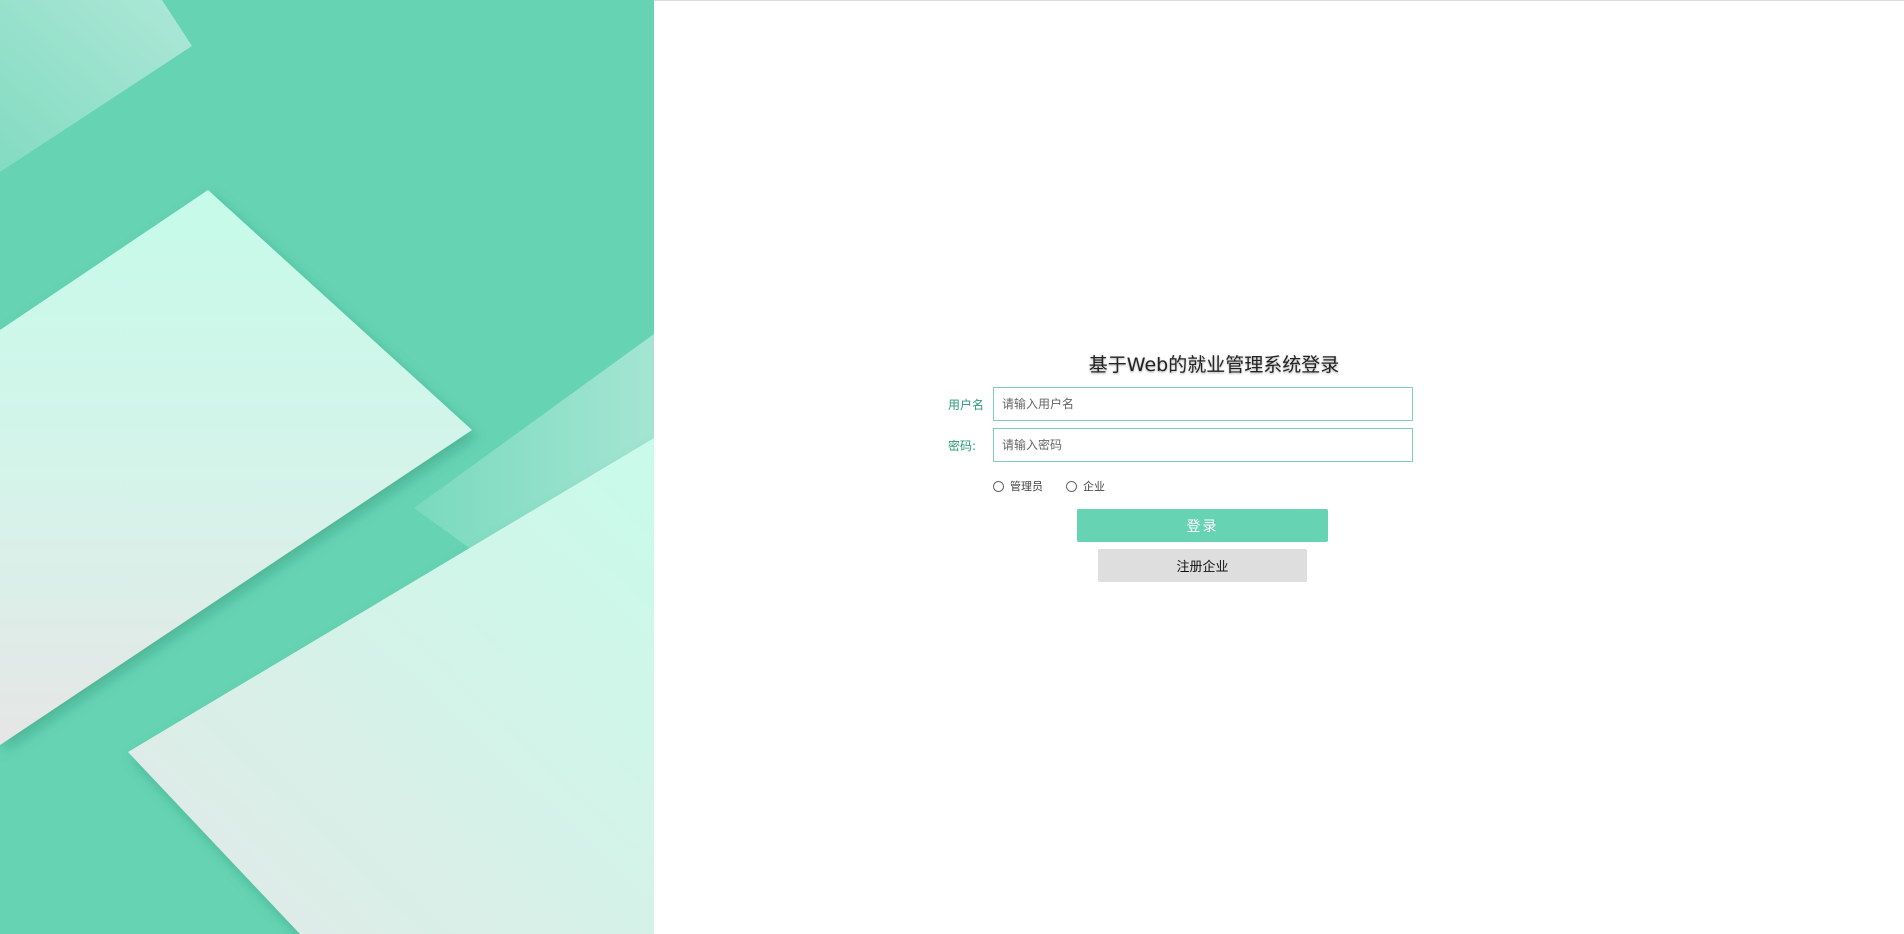 This screenshot has height=934, width=1904. Describe the element at coordinates (1214, 365) in the screenshot. I see `page-title: 基于Web的就业管理系统登录` at that location.